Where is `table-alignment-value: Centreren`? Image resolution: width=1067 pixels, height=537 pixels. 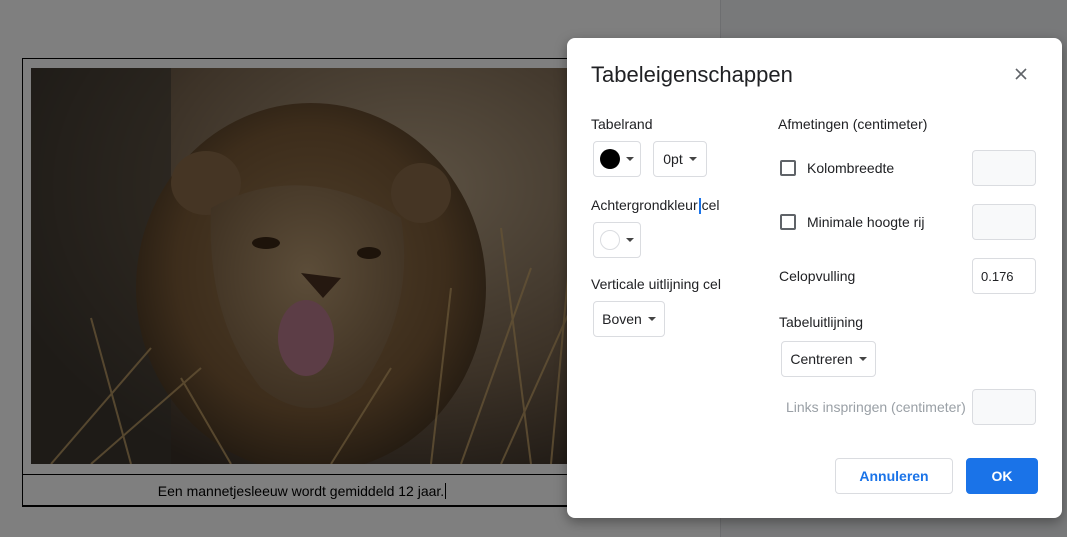 table-alignment-value: Centreren is located at coordinates (821, 359).